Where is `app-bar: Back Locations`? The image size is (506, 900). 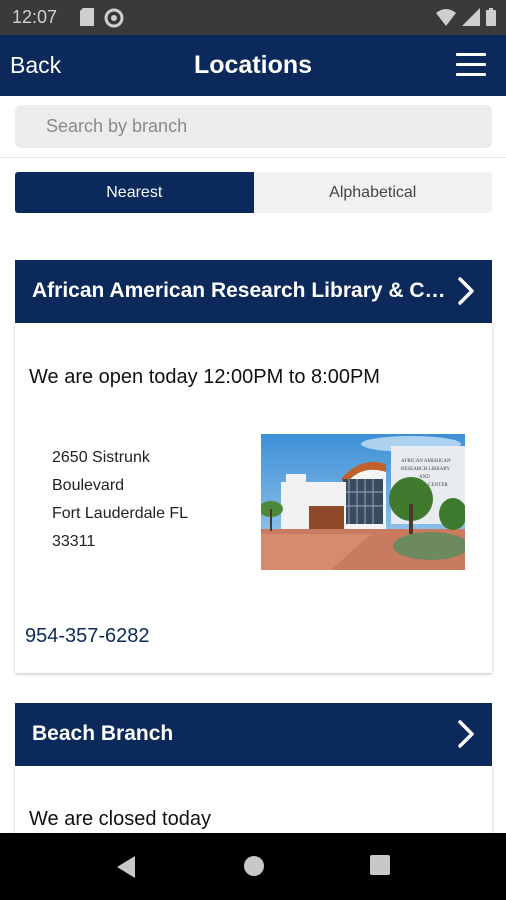
app-bar: Back Locations is located at coordinates (253, 65).